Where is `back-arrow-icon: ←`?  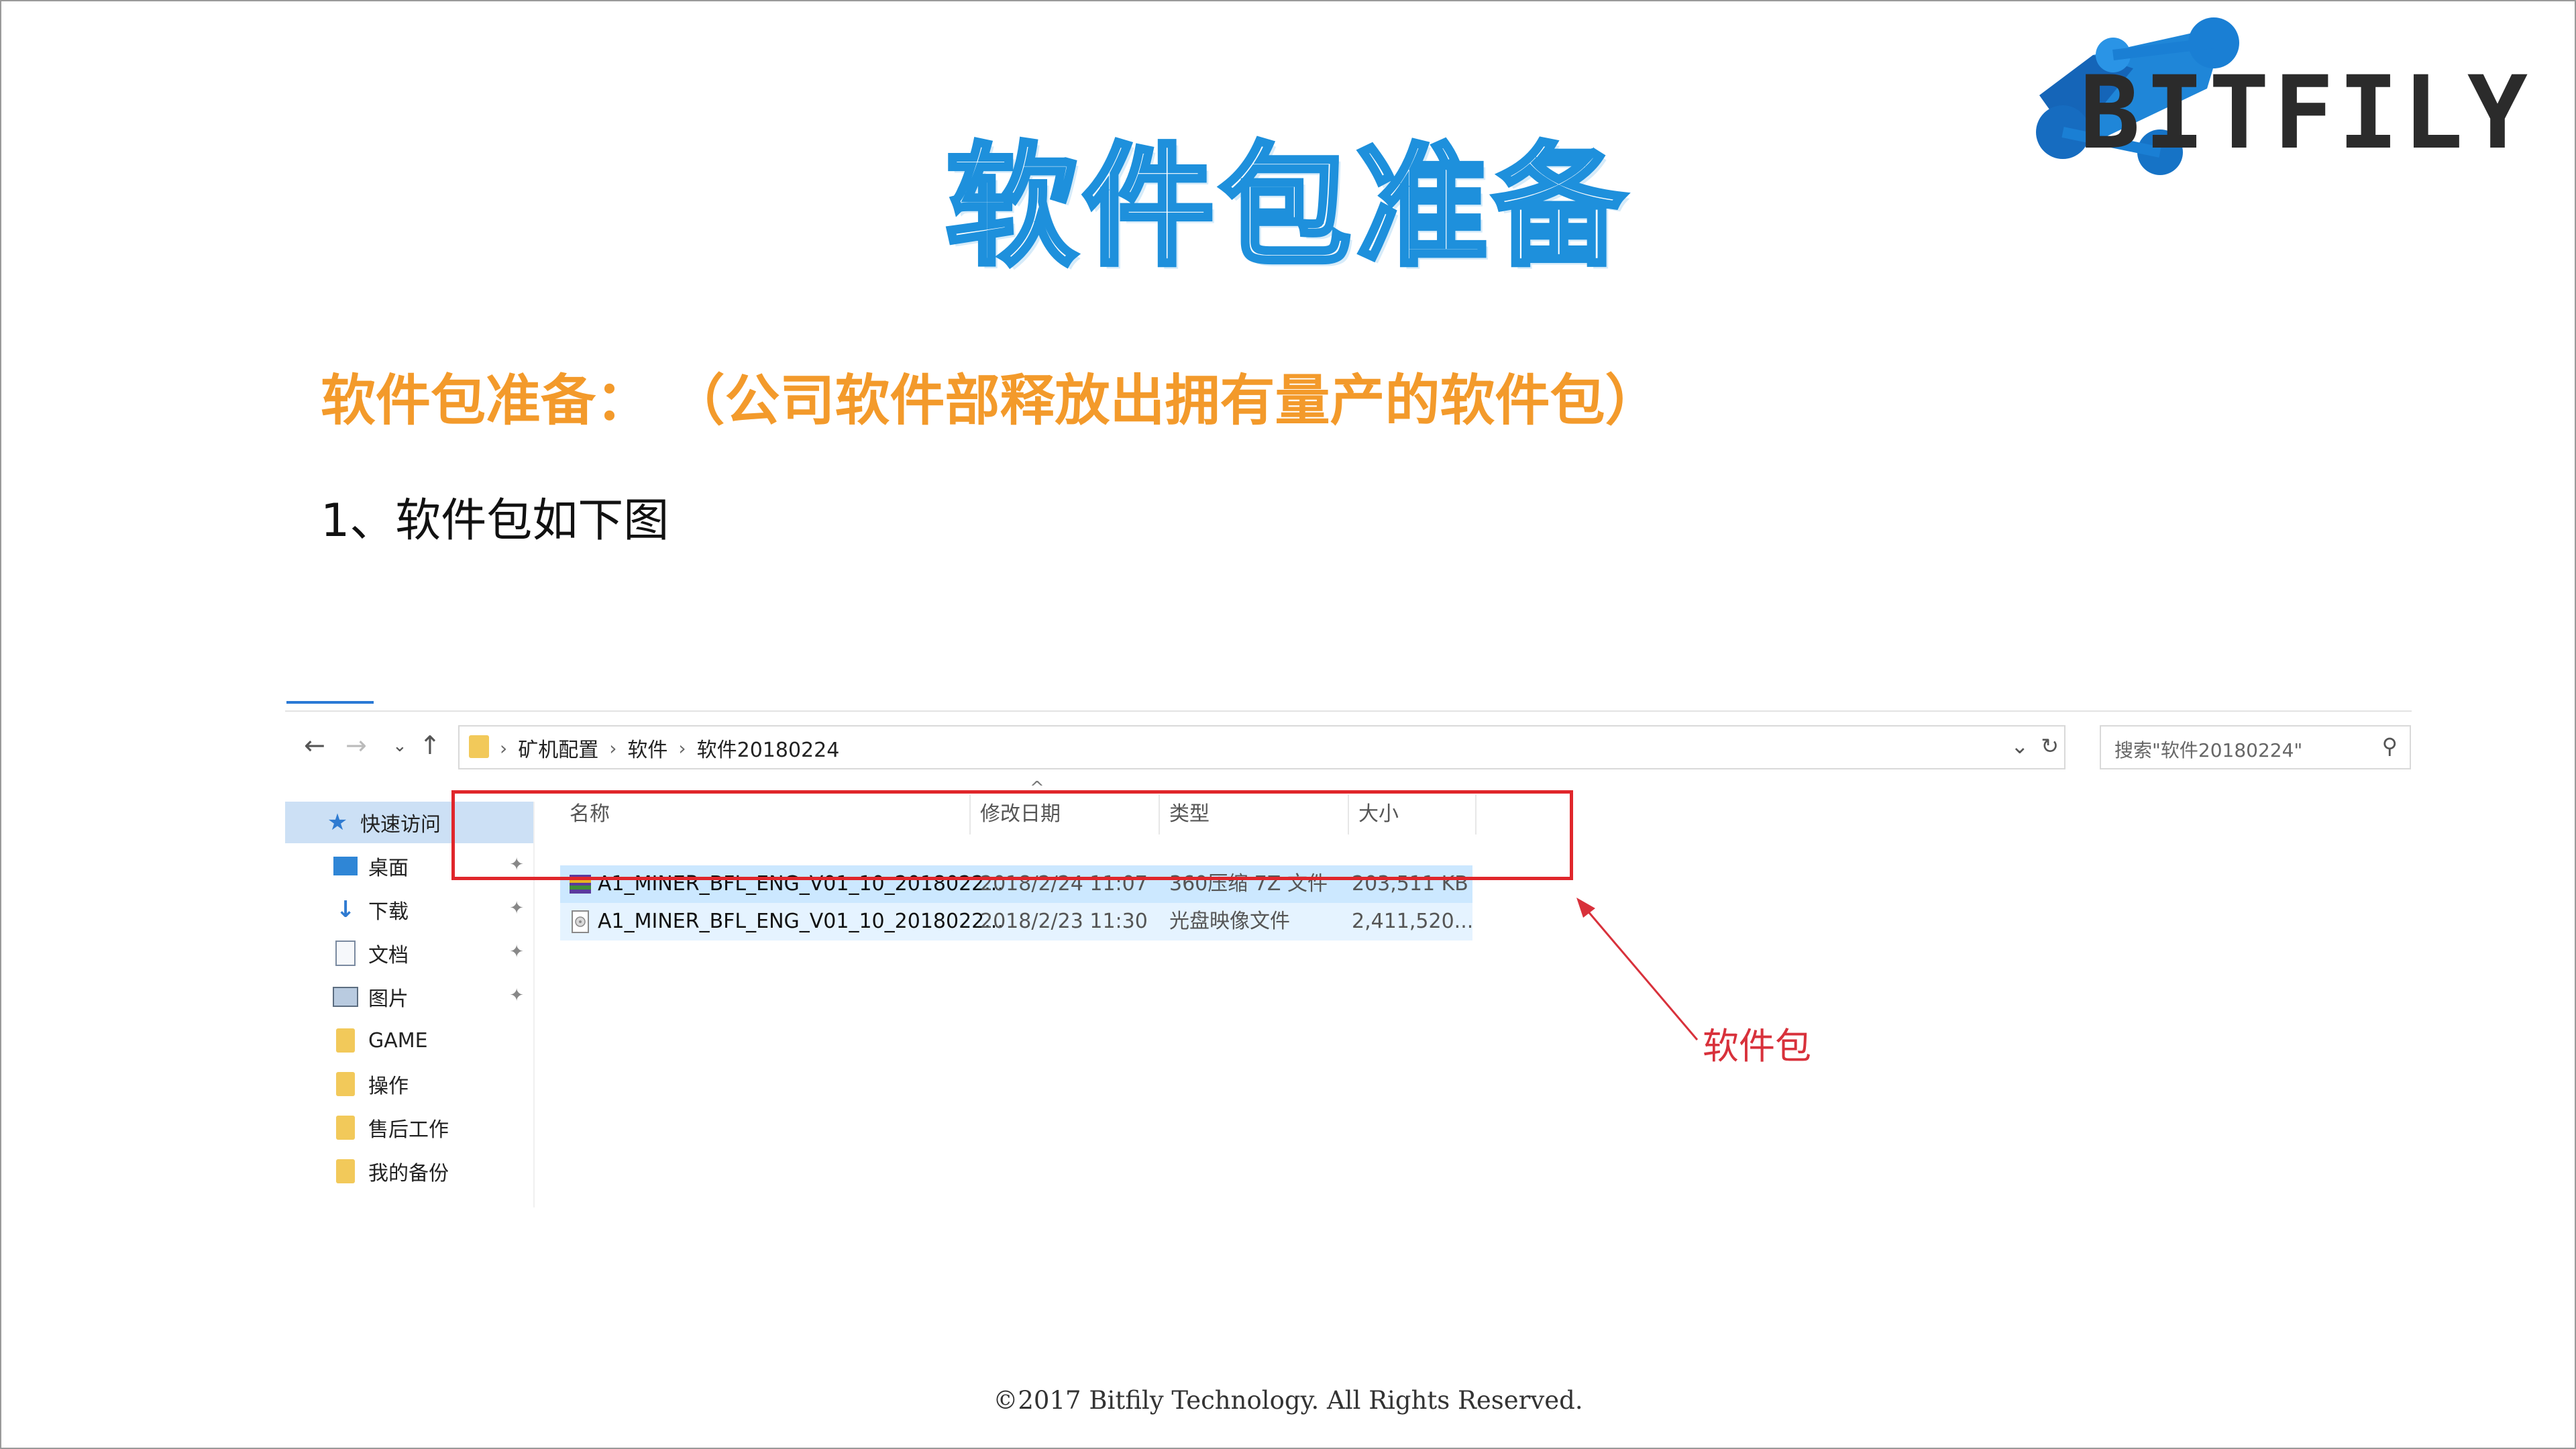 back-arrow-icon: ← is located at coordinates (314, 745).